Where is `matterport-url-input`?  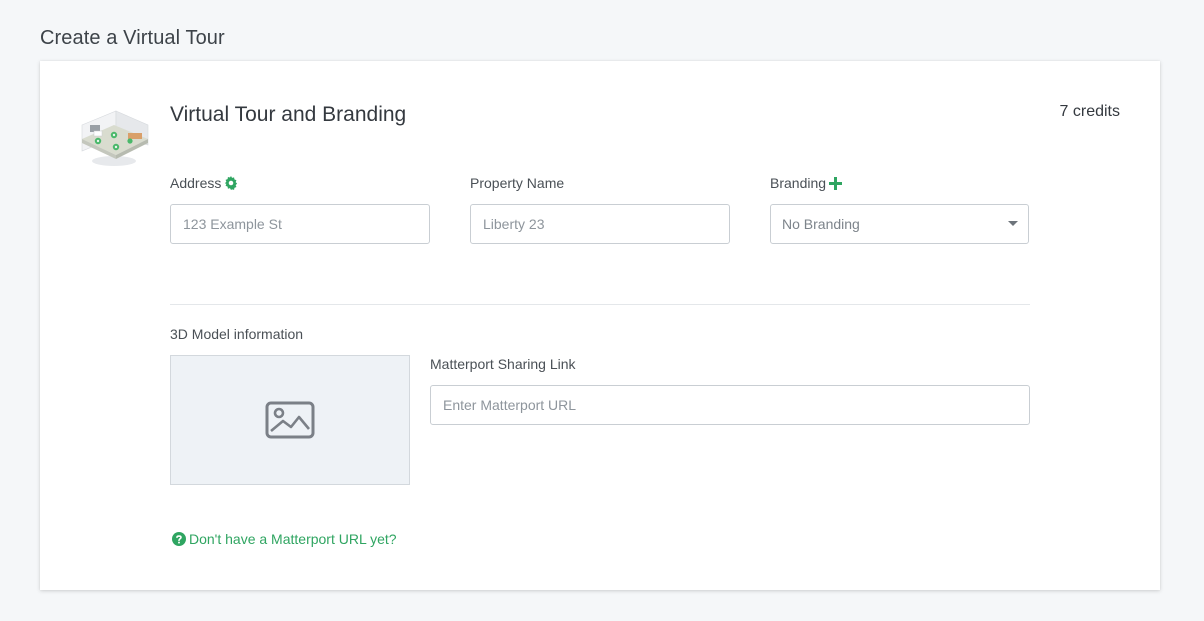 matterport-url-input is located at coordinates (730, 405).